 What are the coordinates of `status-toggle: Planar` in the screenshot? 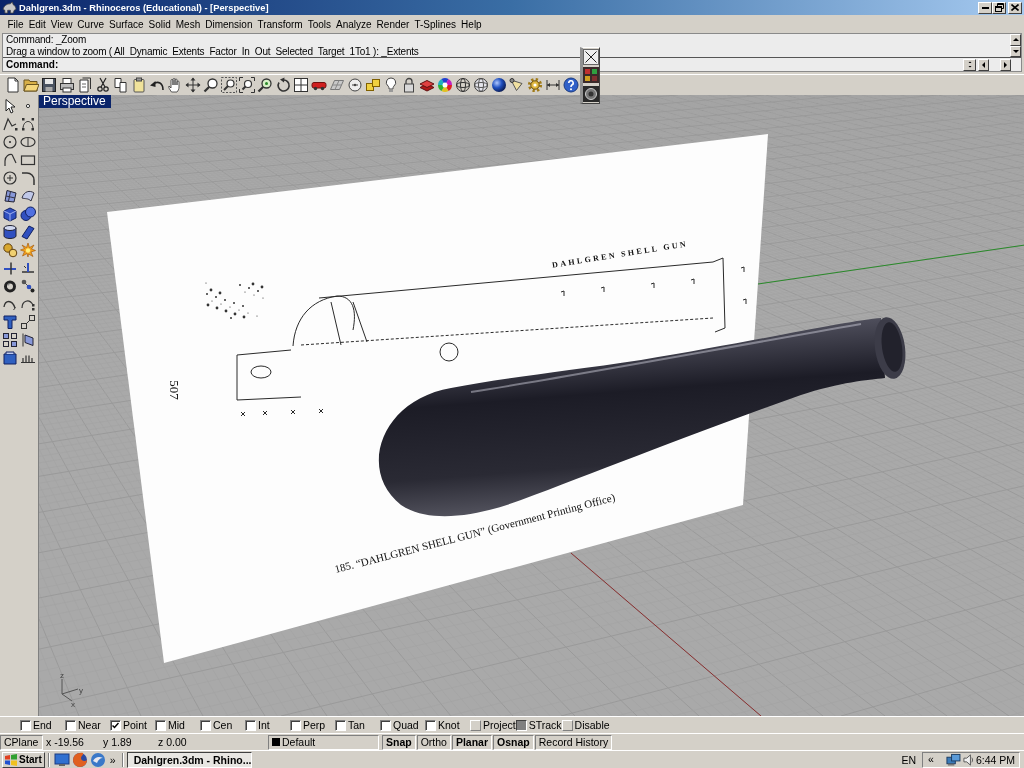 It's located at (472, 742).